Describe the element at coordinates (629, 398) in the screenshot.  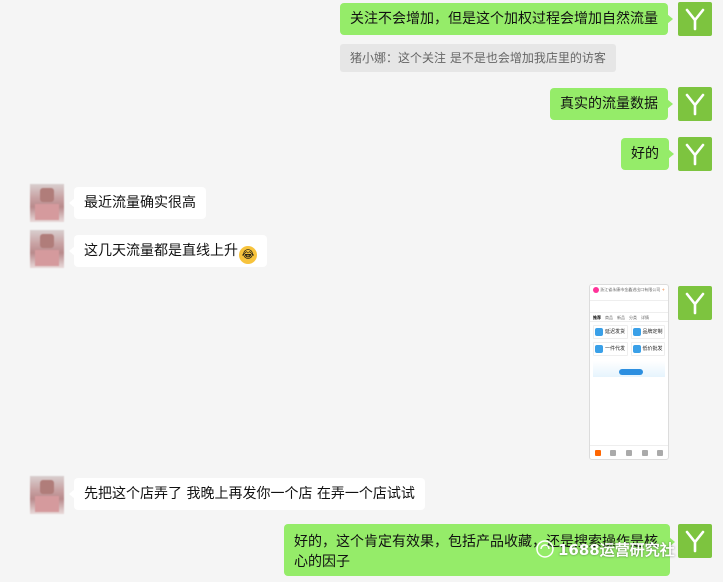
I see `description-text` at that location.